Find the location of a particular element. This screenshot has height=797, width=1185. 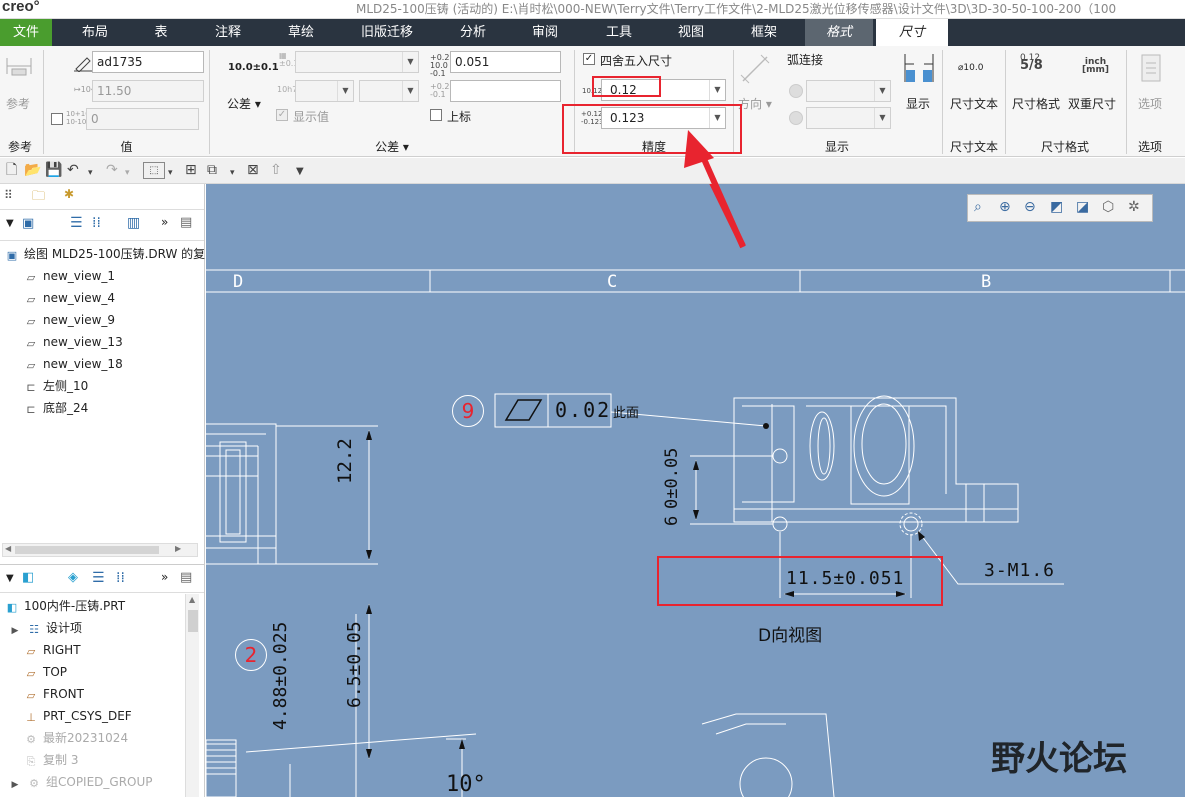

windows-dropdown-icon: ▾ is located at coordinates (232, 173).